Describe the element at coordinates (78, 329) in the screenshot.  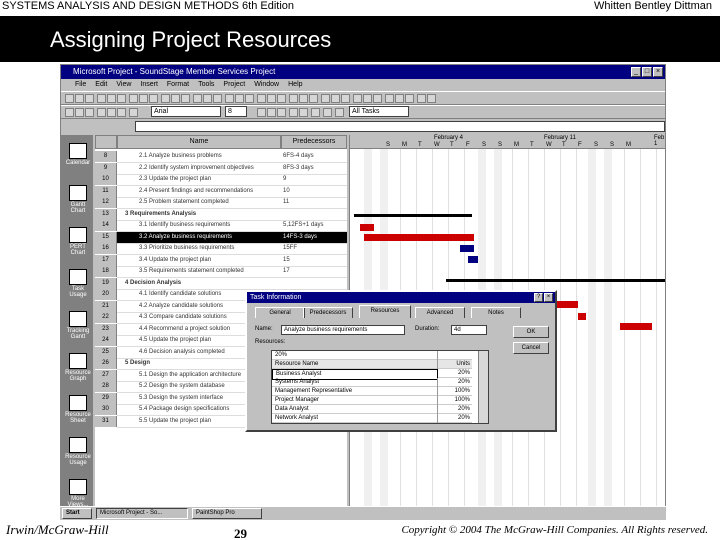
I see `view-bar-item-tracking-gantt: Tracking Gantt` at that location.